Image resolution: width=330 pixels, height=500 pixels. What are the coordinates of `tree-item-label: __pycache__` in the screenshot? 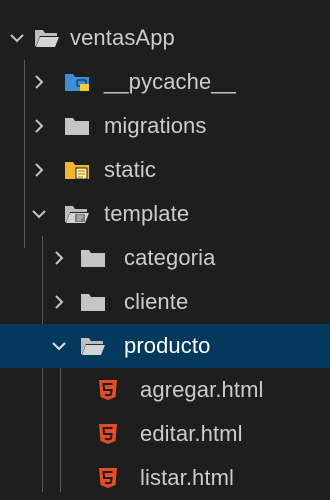 It's located at (170, 81).